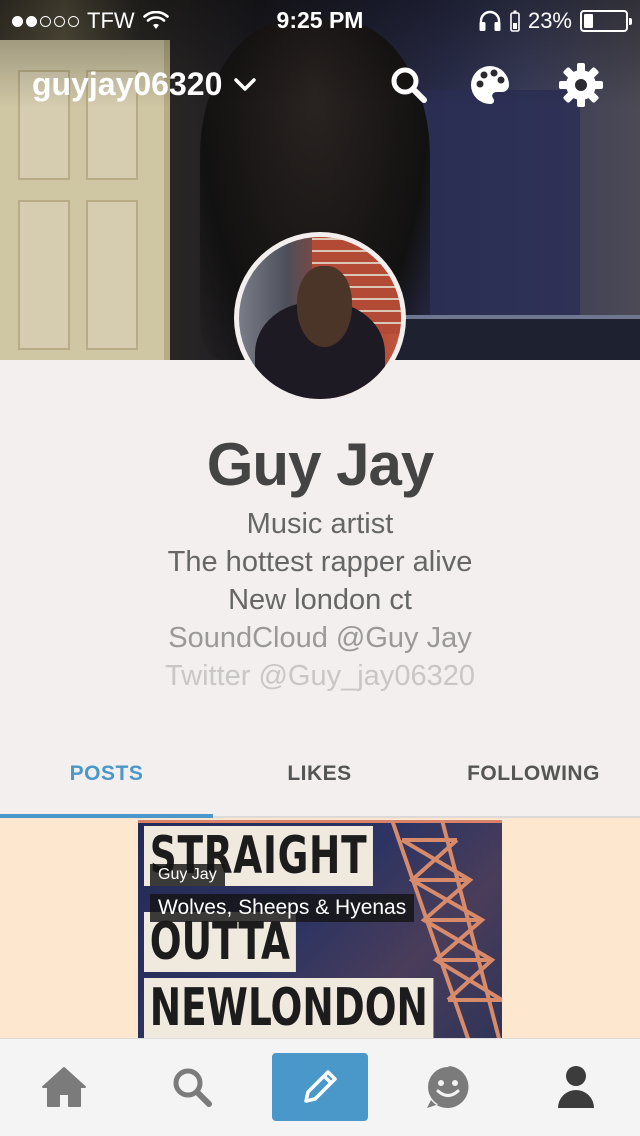 This screenshot has width=640, height=1136. I want to click on search-button, so click(409, 85).